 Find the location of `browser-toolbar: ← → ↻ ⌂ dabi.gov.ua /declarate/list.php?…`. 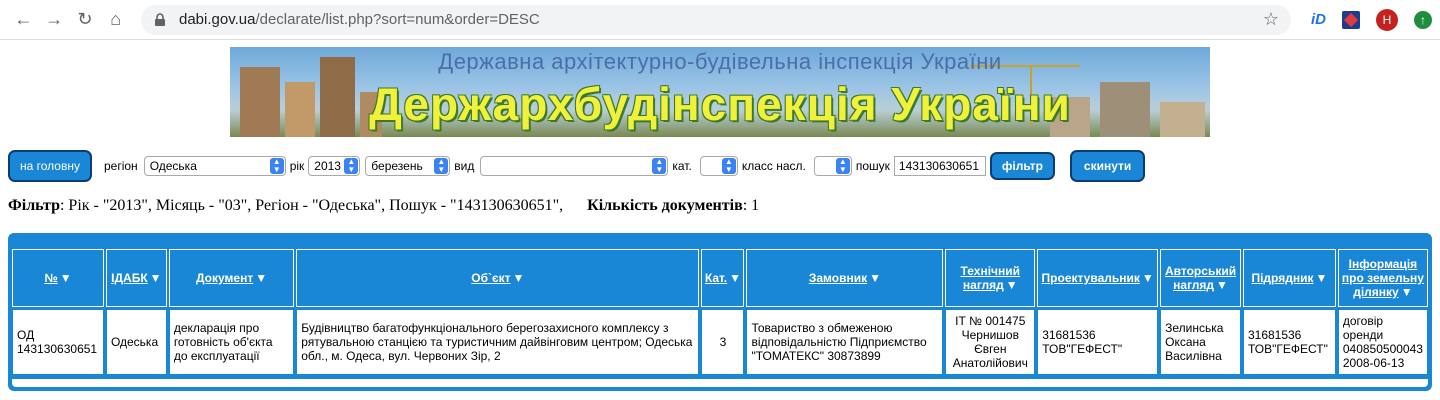

browser-toolbar: ← → ↻ ⌂ dabi.gov.ua /declarate/list.php?… is located at coordinates (720, 20).